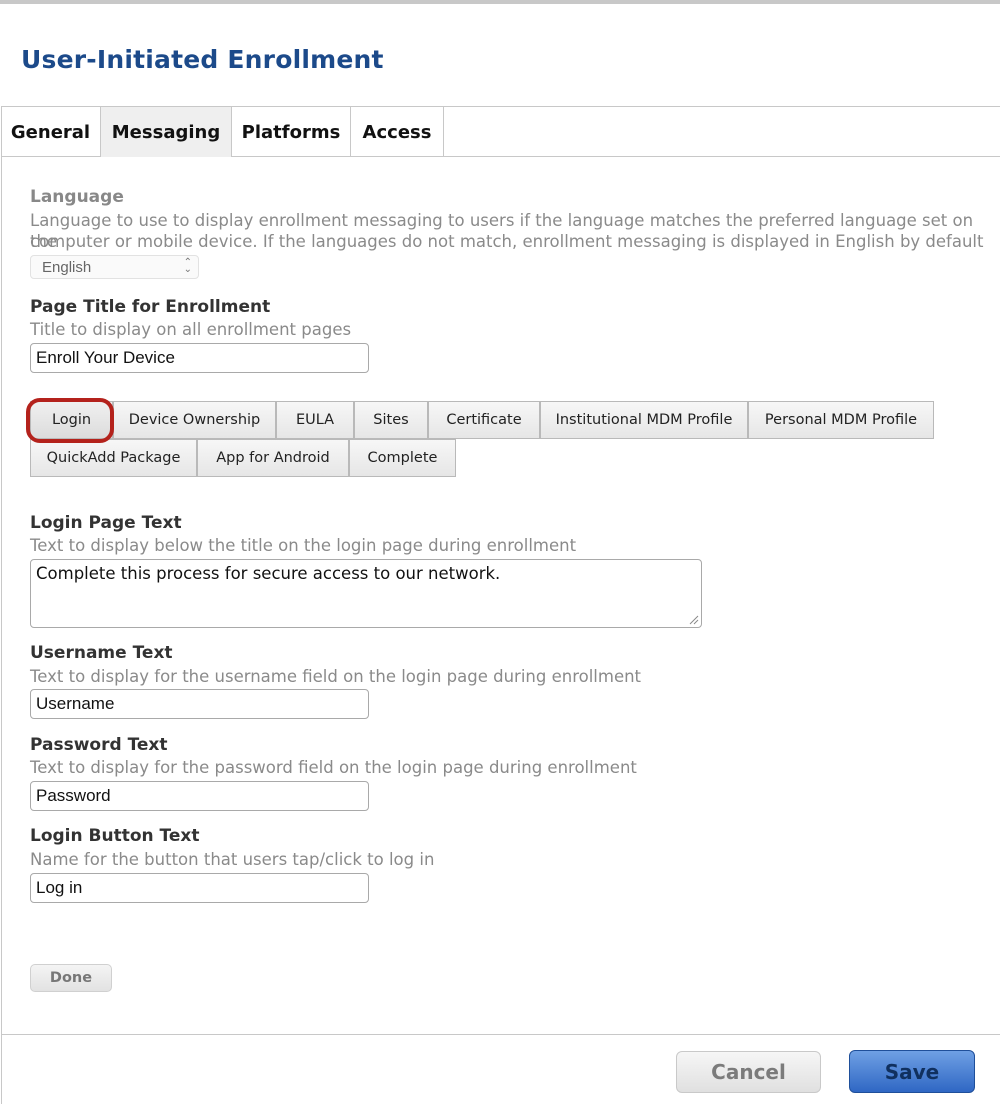  I want to click on tab-platforms: Platforms, so click(291, 132).